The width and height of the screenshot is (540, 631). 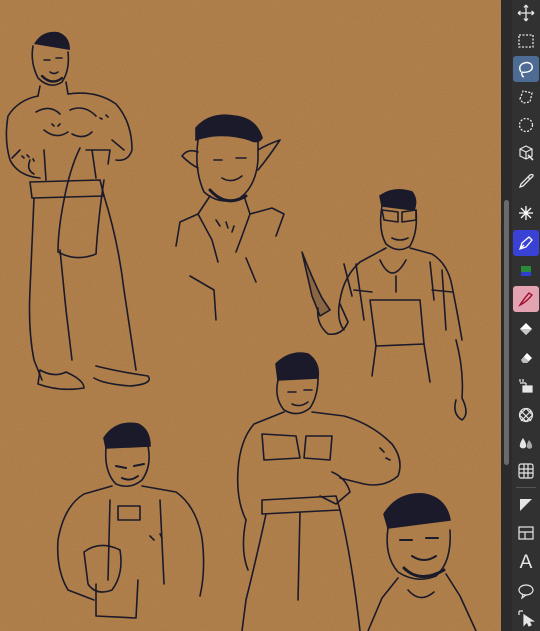 I want to click on vector-icon, so click(x=526, y=505).